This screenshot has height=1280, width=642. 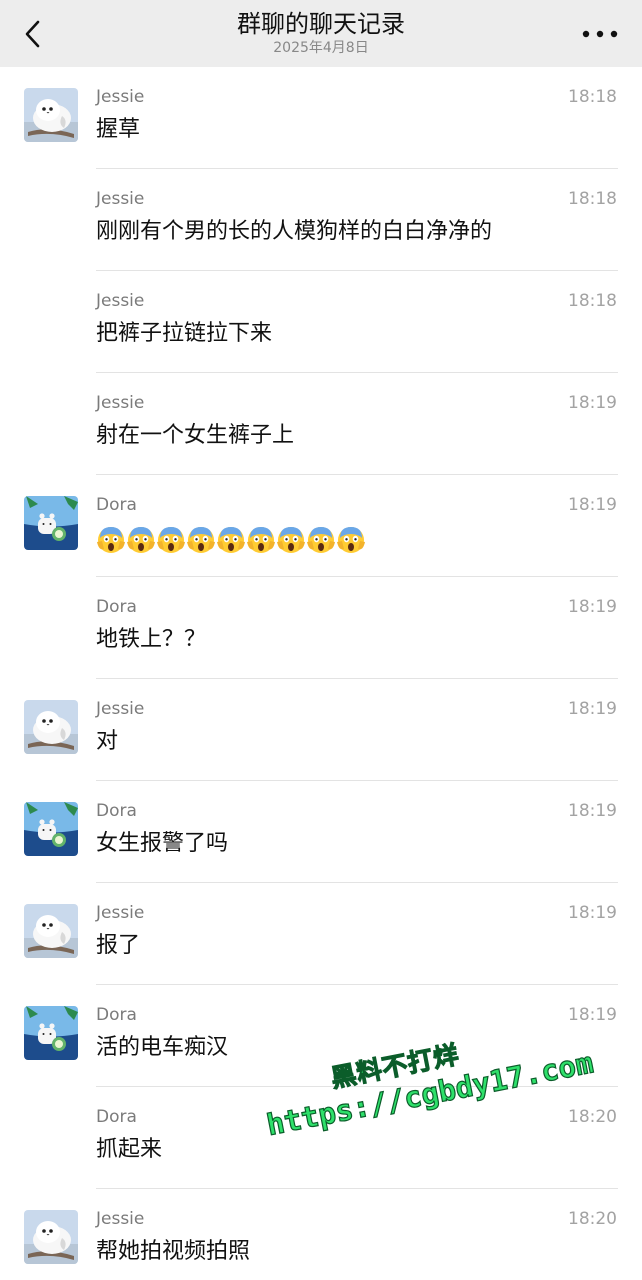 I want to click on message-row: Jessie 18:19 对, so click(x=321, y=730).